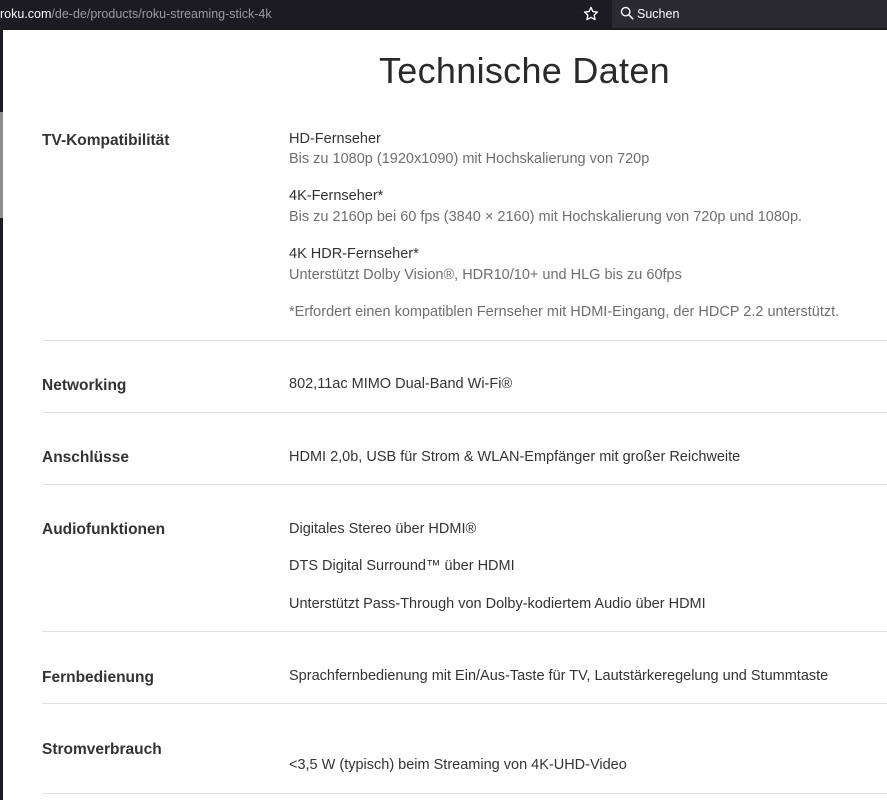 Image resolution: width=887 pixels, height=800 pixels. Describe the element at coordinates (84, 385) in the screenshot. I see `spec-label-networking: Networking` at that location.